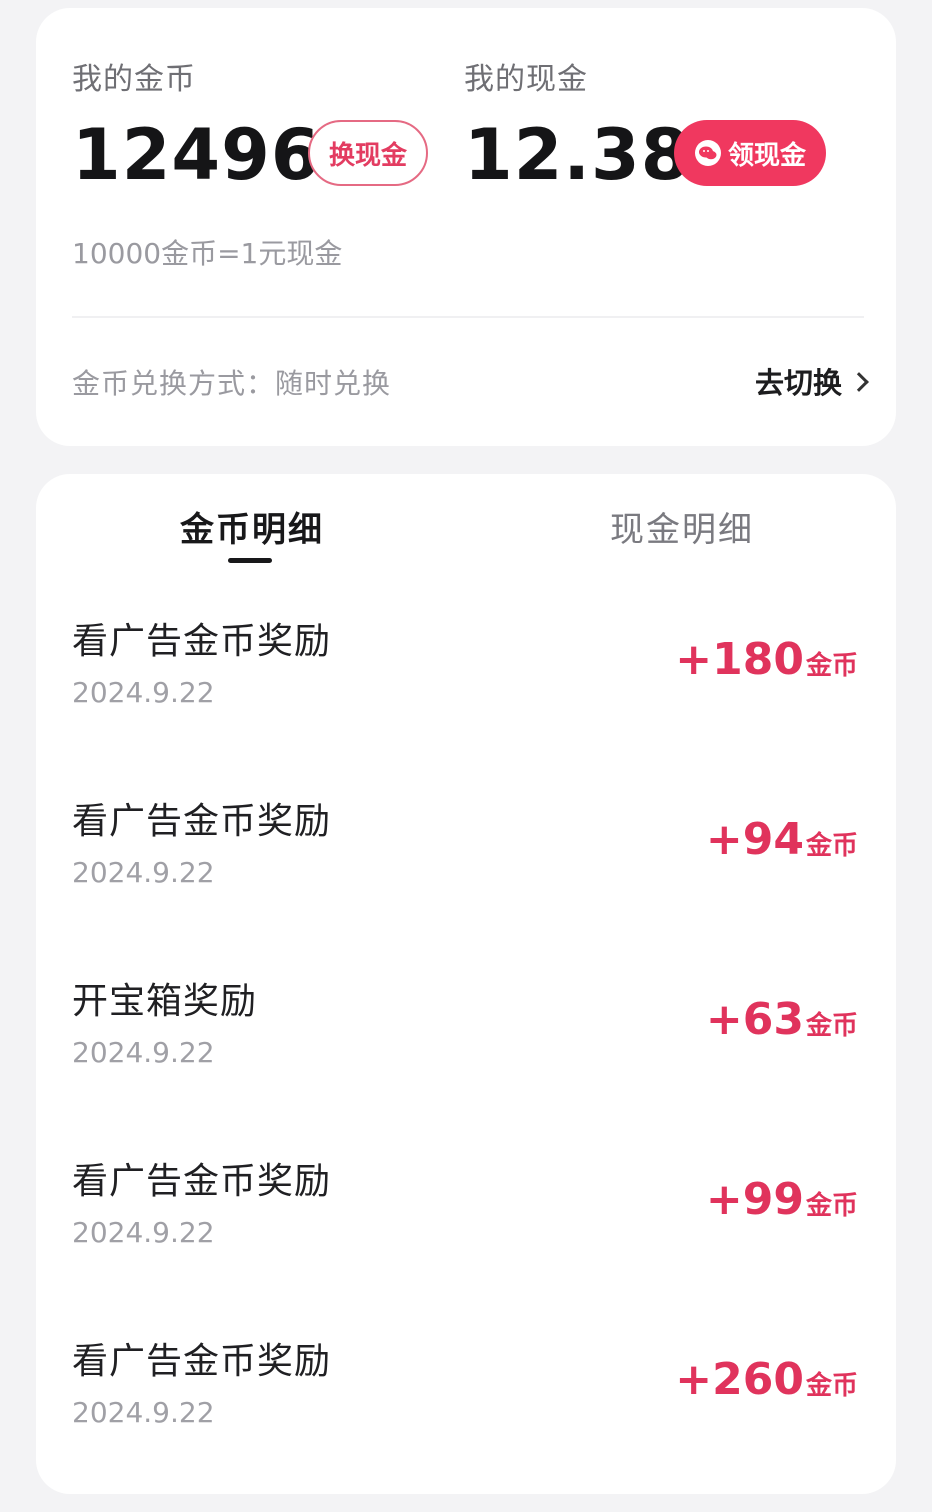 The width and height of the screenshot is (932, 1512). Describe the element at coordinates (466, 1062) in the screenshot. I see `list-item: 开宝箱奖励 2024.9.22 +63 金币` at that location.